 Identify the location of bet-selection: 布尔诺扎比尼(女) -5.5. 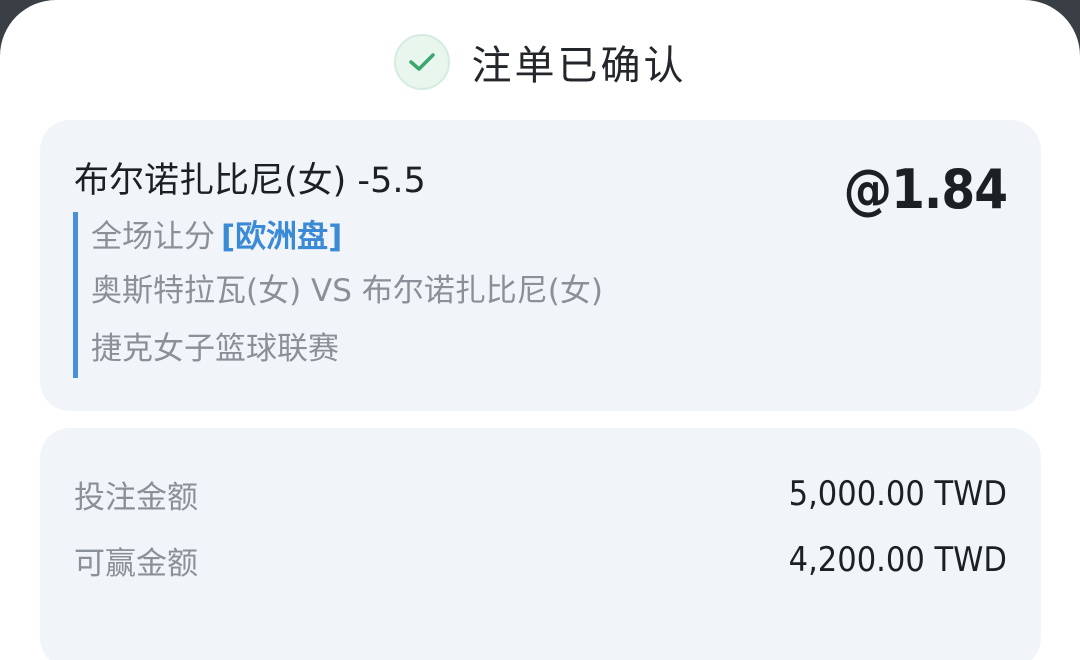
(250, 181).